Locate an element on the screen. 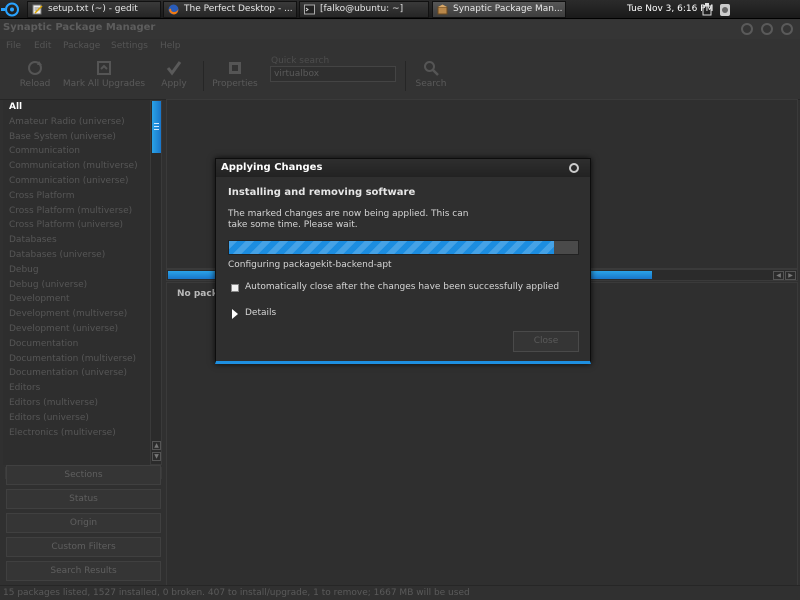  window-title: Synaptic Package Manager is located at coordinates (79, 27).